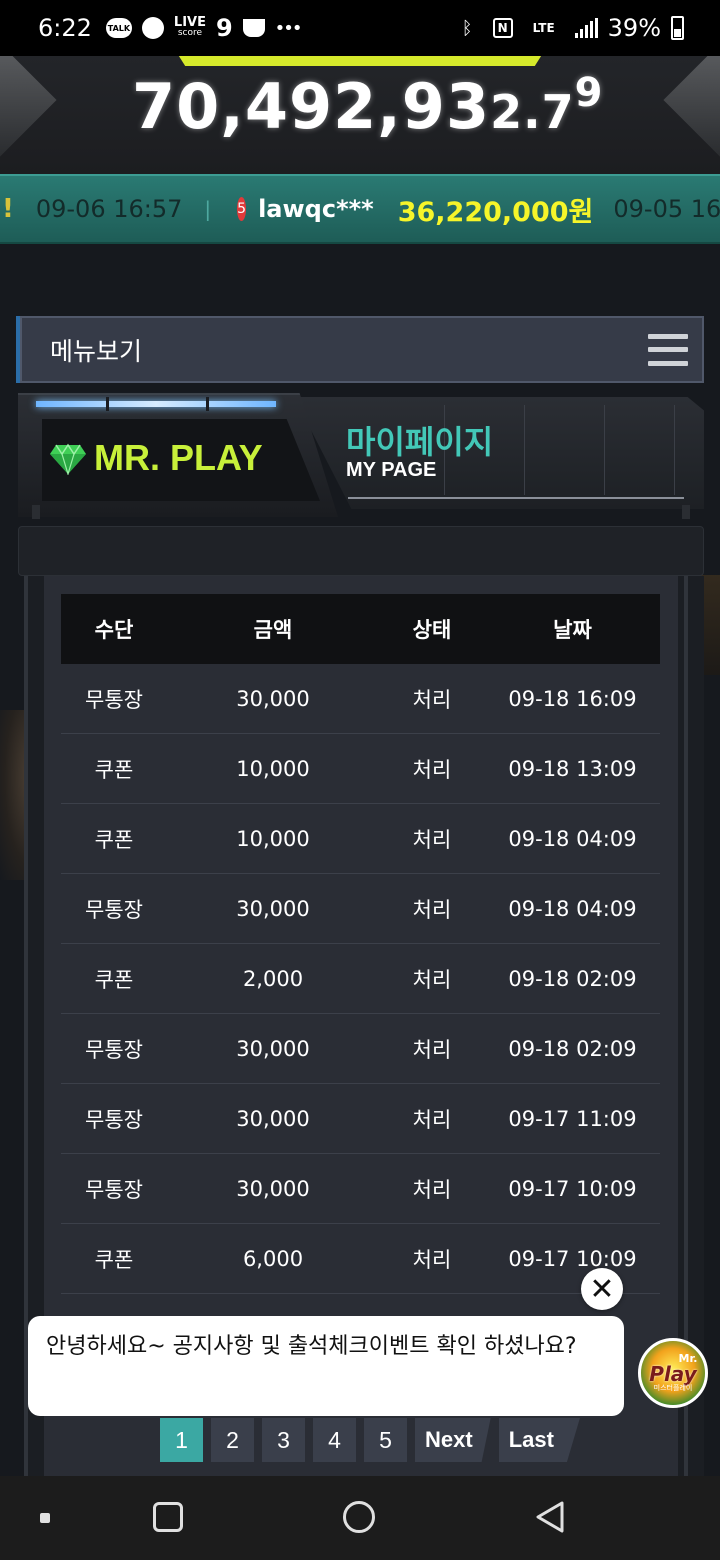 The height and width of the screenshot is (1560, 720). Describe the element at coordinates (572, 630) in the screenshot. I see `header-date: 날짜` at that location.